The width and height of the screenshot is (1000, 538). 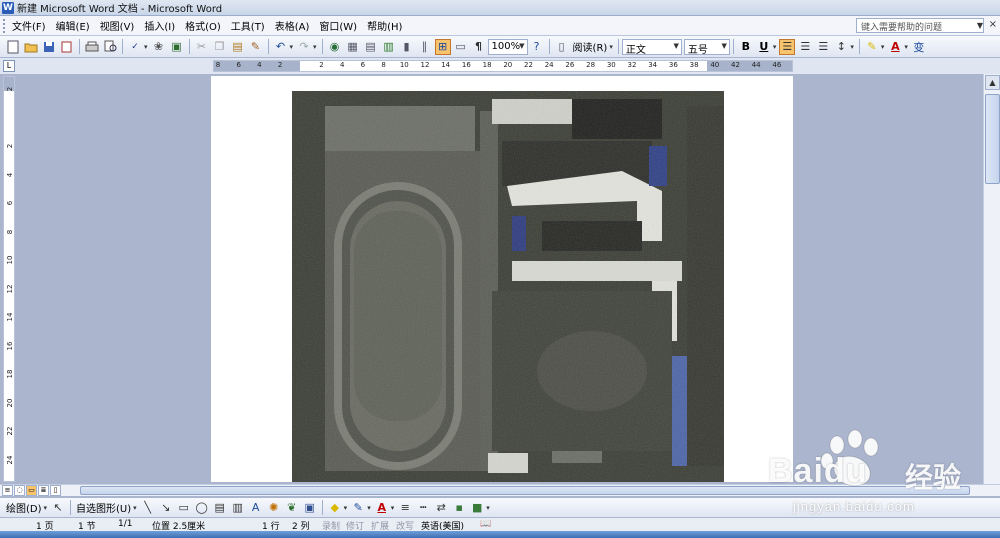 What do you see at coordinates (358, 508) in the screenshot?
I see `line-color-icon: ✎` at bounding box center [358, 508].